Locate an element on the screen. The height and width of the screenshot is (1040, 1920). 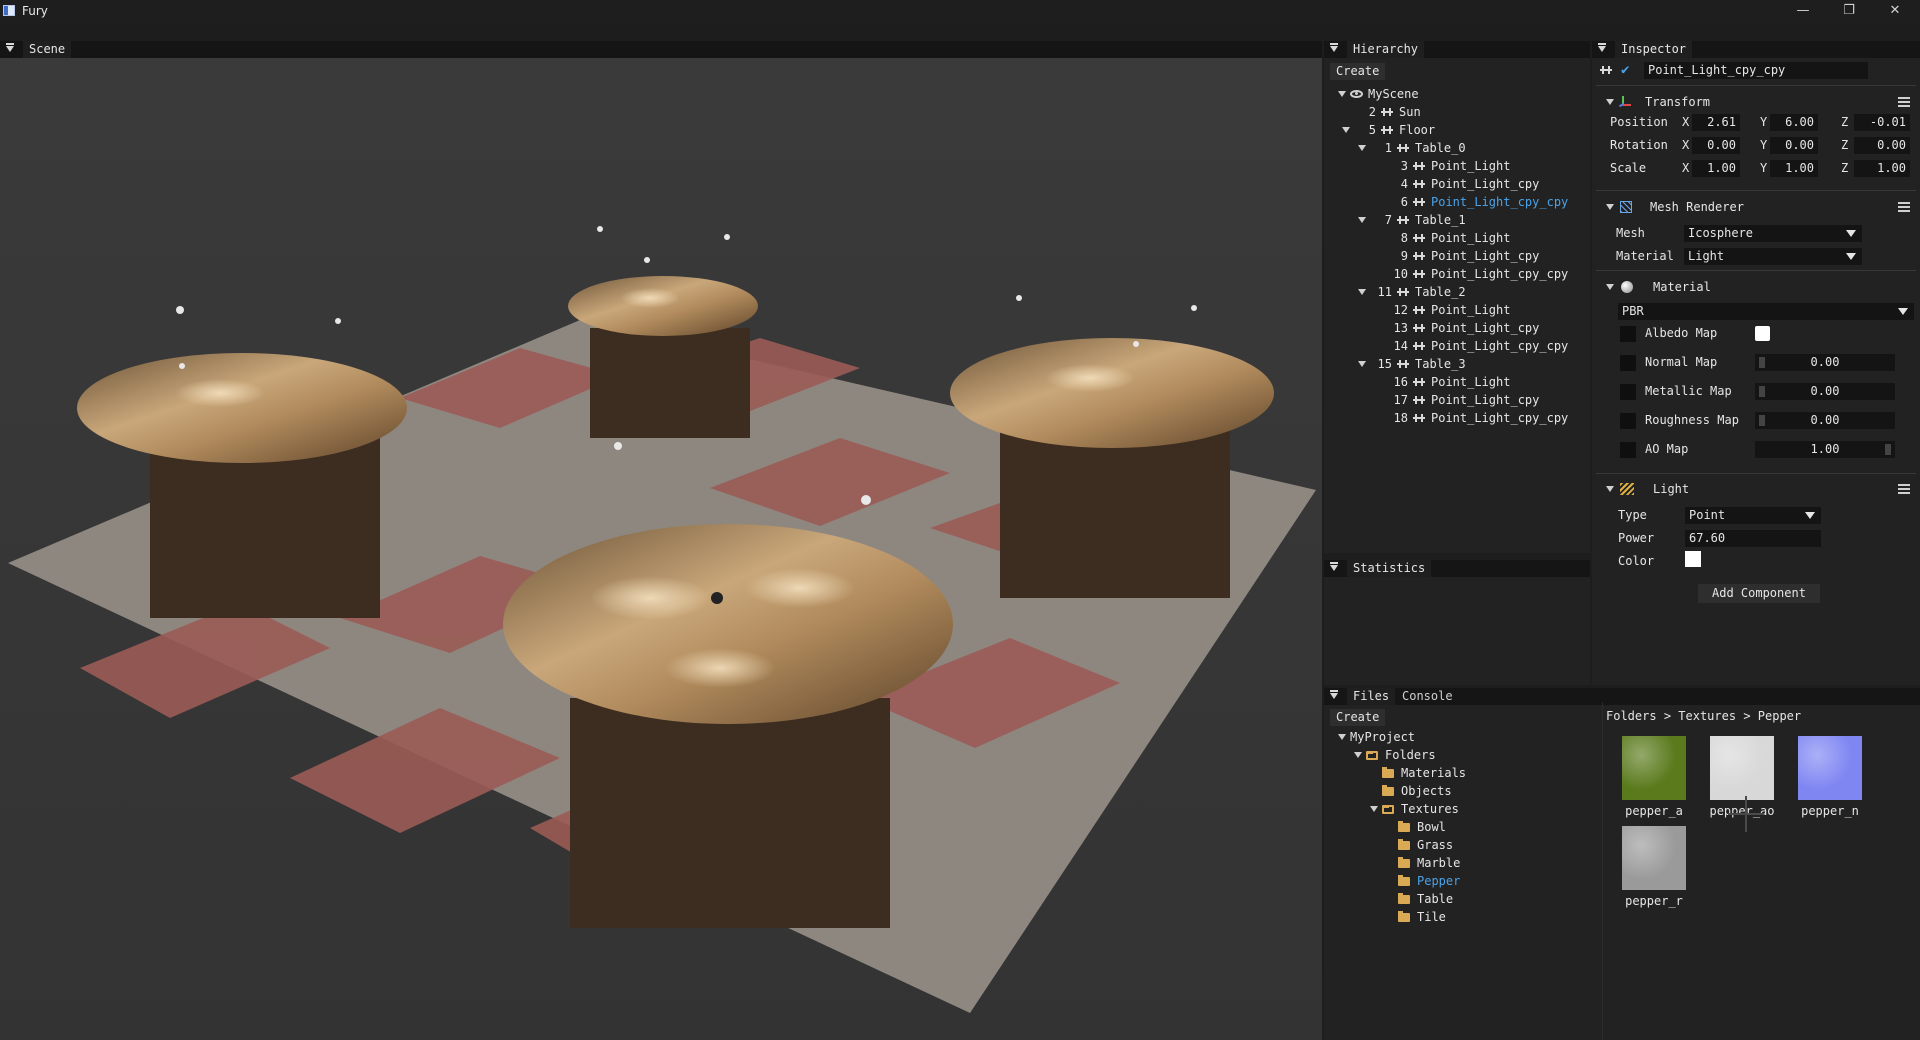
file-tree-item: Objects is located at coordinates (1411, 791).